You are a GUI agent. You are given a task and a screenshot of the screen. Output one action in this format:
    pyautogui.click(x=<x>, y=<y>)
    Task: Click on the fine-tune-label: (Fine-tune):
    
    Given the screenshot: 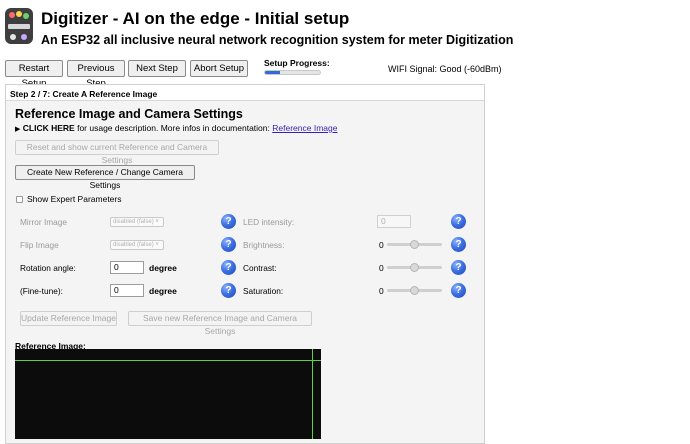 What is the action you would take?
    pyautogui.click(x=41, y=291)
    